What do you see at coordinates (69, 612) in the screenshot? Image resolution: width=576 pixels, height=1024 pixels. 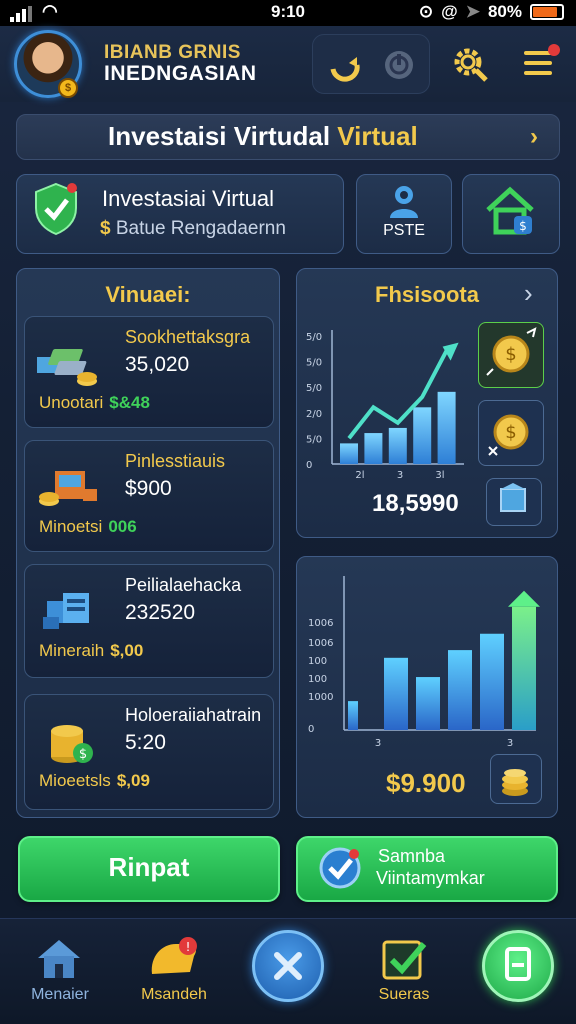 I see `server-box-icon` at bounding box center [69, 612].